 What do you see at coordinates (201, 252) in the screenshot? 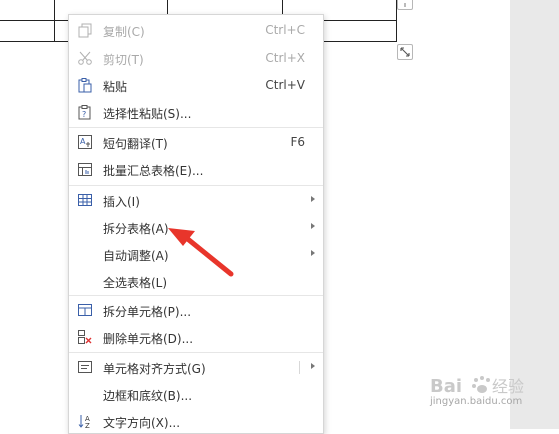
I see `annotation-arrow` at bounding box center [201, 252].